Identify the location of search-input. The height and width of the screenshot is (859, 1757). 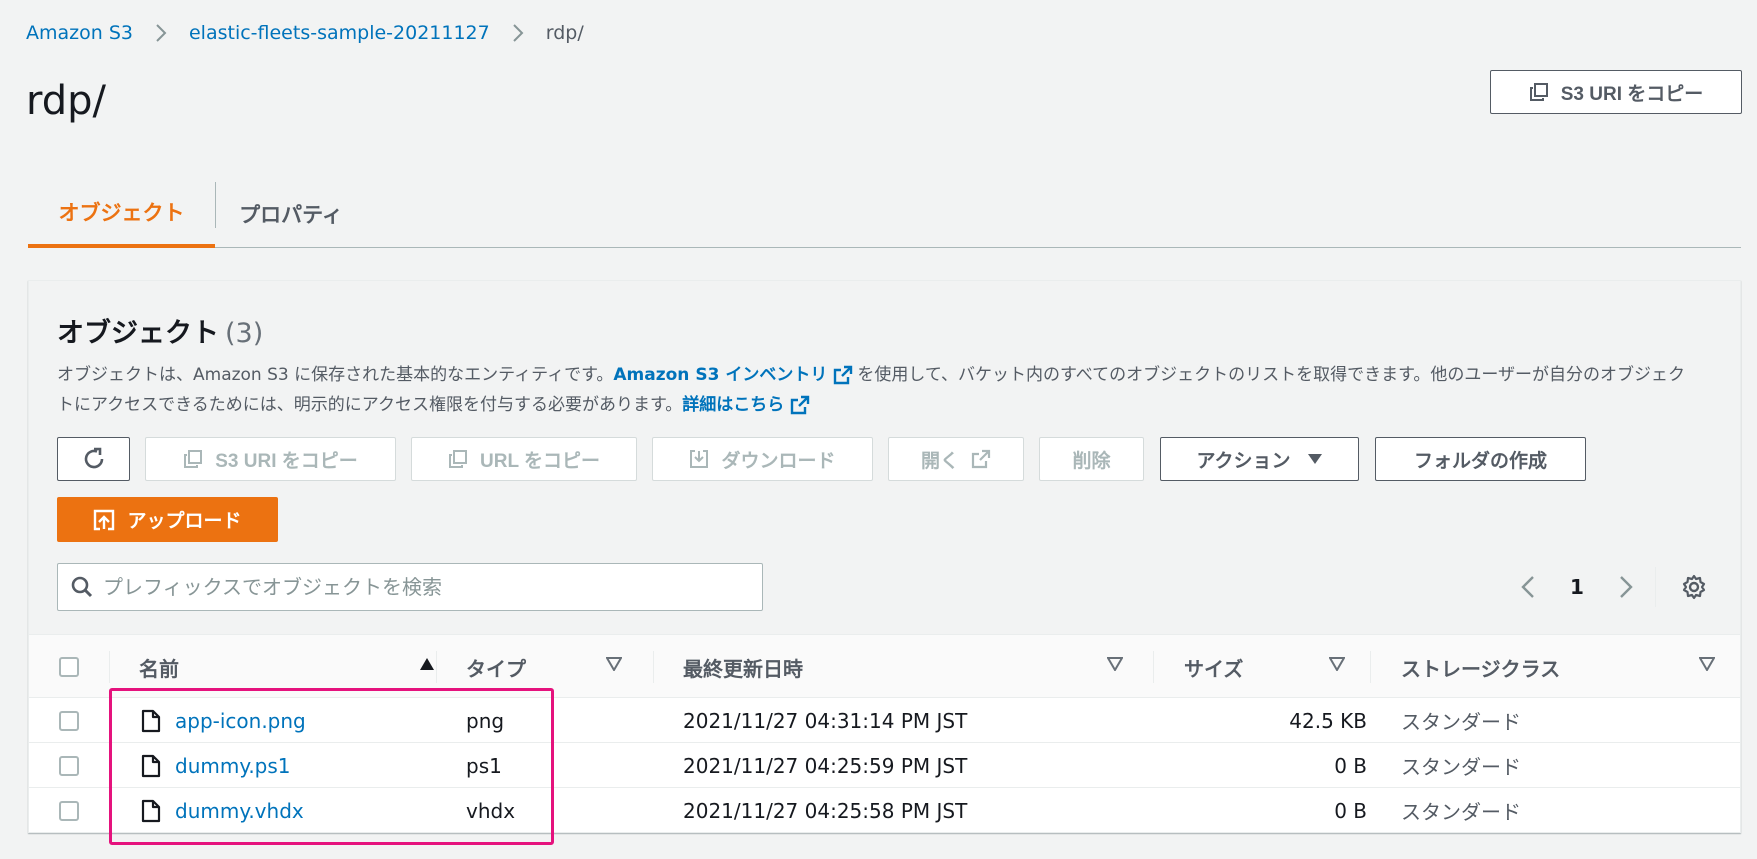
(423, 587).